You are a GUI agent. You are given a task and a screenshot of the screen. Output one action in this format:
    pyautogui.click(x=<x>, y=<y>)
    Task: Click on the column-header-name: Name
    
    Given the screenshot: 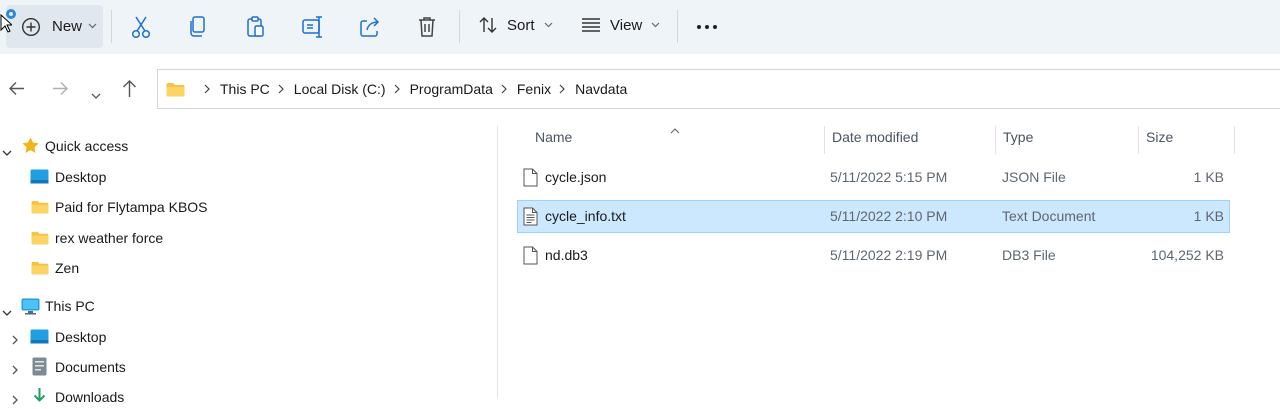 What is the action you would take?
    pyautogui.click(x=553, y=141)
    